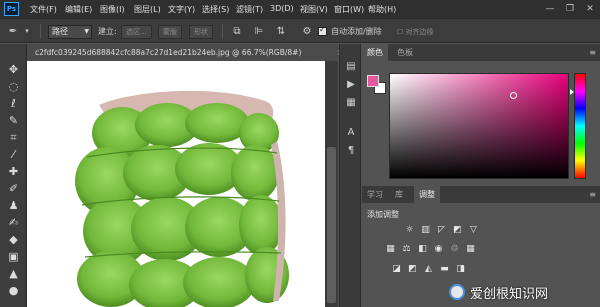 The width and height of the screenshot is (600, 307). Describe the element at coordinates (331, 225) in the screenshot. I see `scrollbar-thumb` at that location.